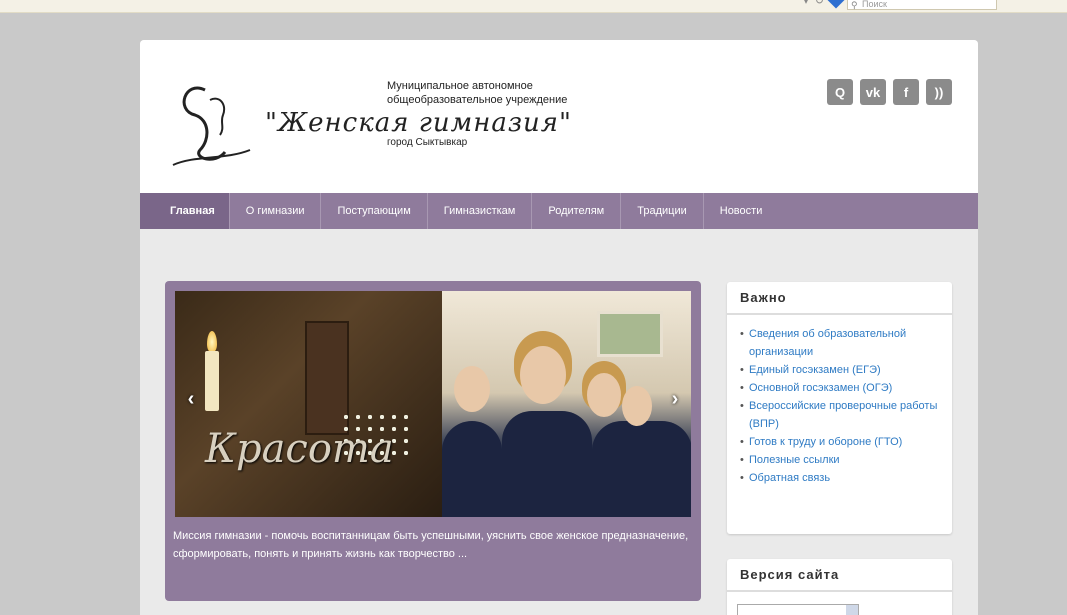 The width and height of the screenshot is (1067, 615). What do you see at coordinates (840, 478) in the screenshot?
I see `list-item: Обратная связь` at bounding box center [840, 478].